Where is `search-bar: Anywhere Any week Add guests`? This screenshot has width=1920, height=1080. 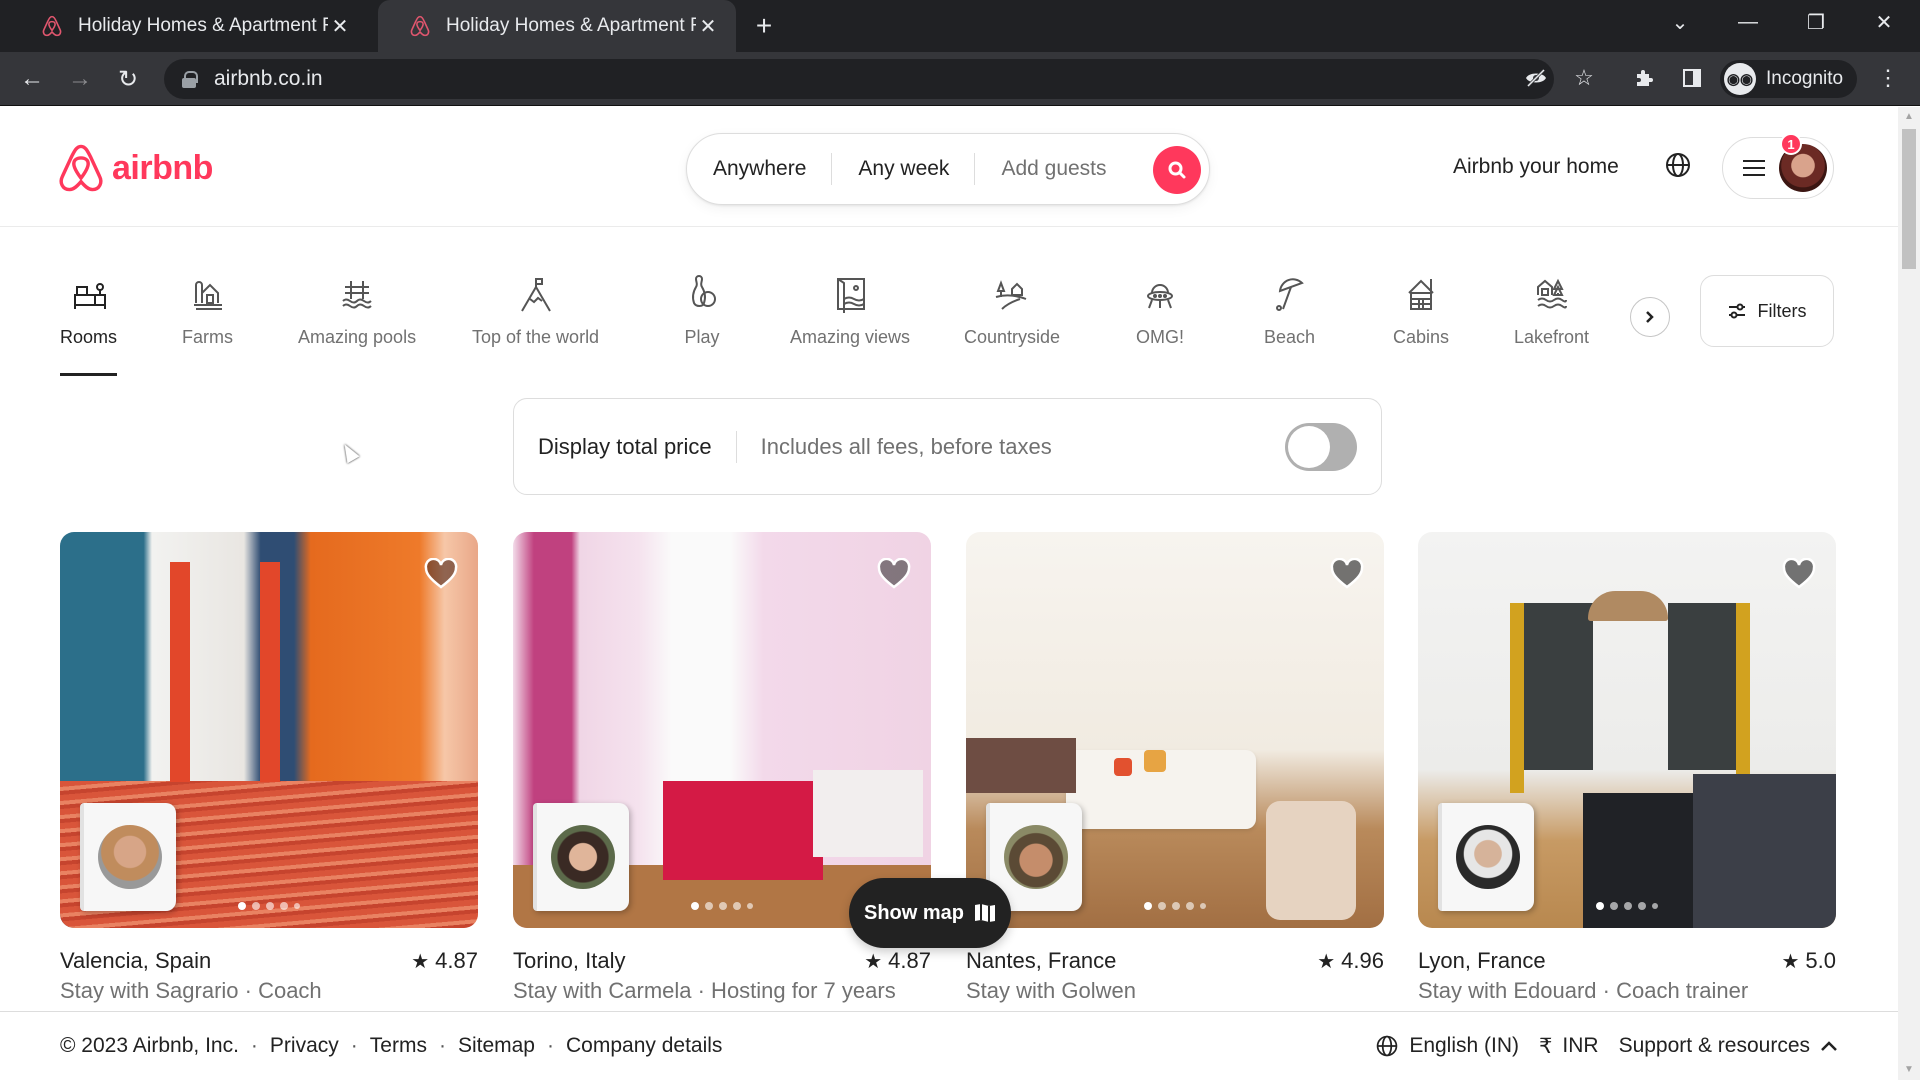 search-bar: Anywhere Any week Add guests is located at coordinates (948, 169).